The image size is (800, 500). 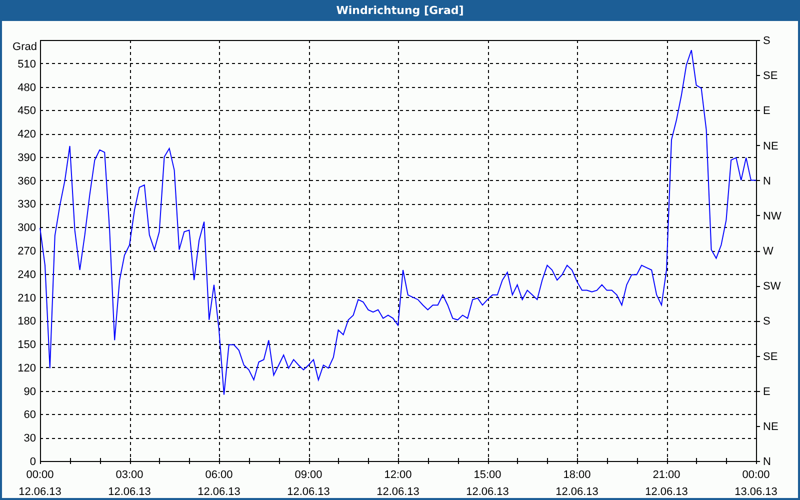 I want to click on axis-label: 00:00 13.06.13, so click(x=756, y=483).